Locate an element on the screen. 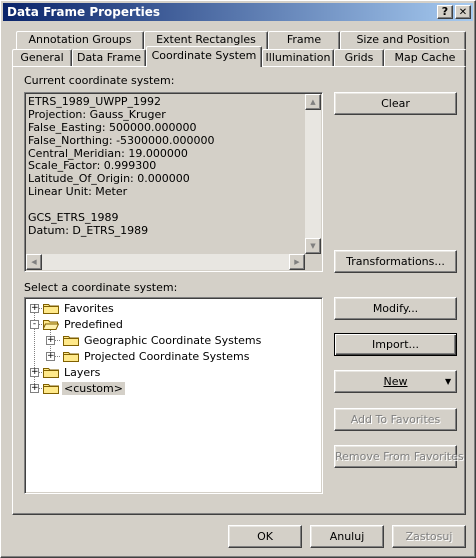 The image size is (476, 558). arrow-up-icon: ▲ is located at coordinates (313, 102).